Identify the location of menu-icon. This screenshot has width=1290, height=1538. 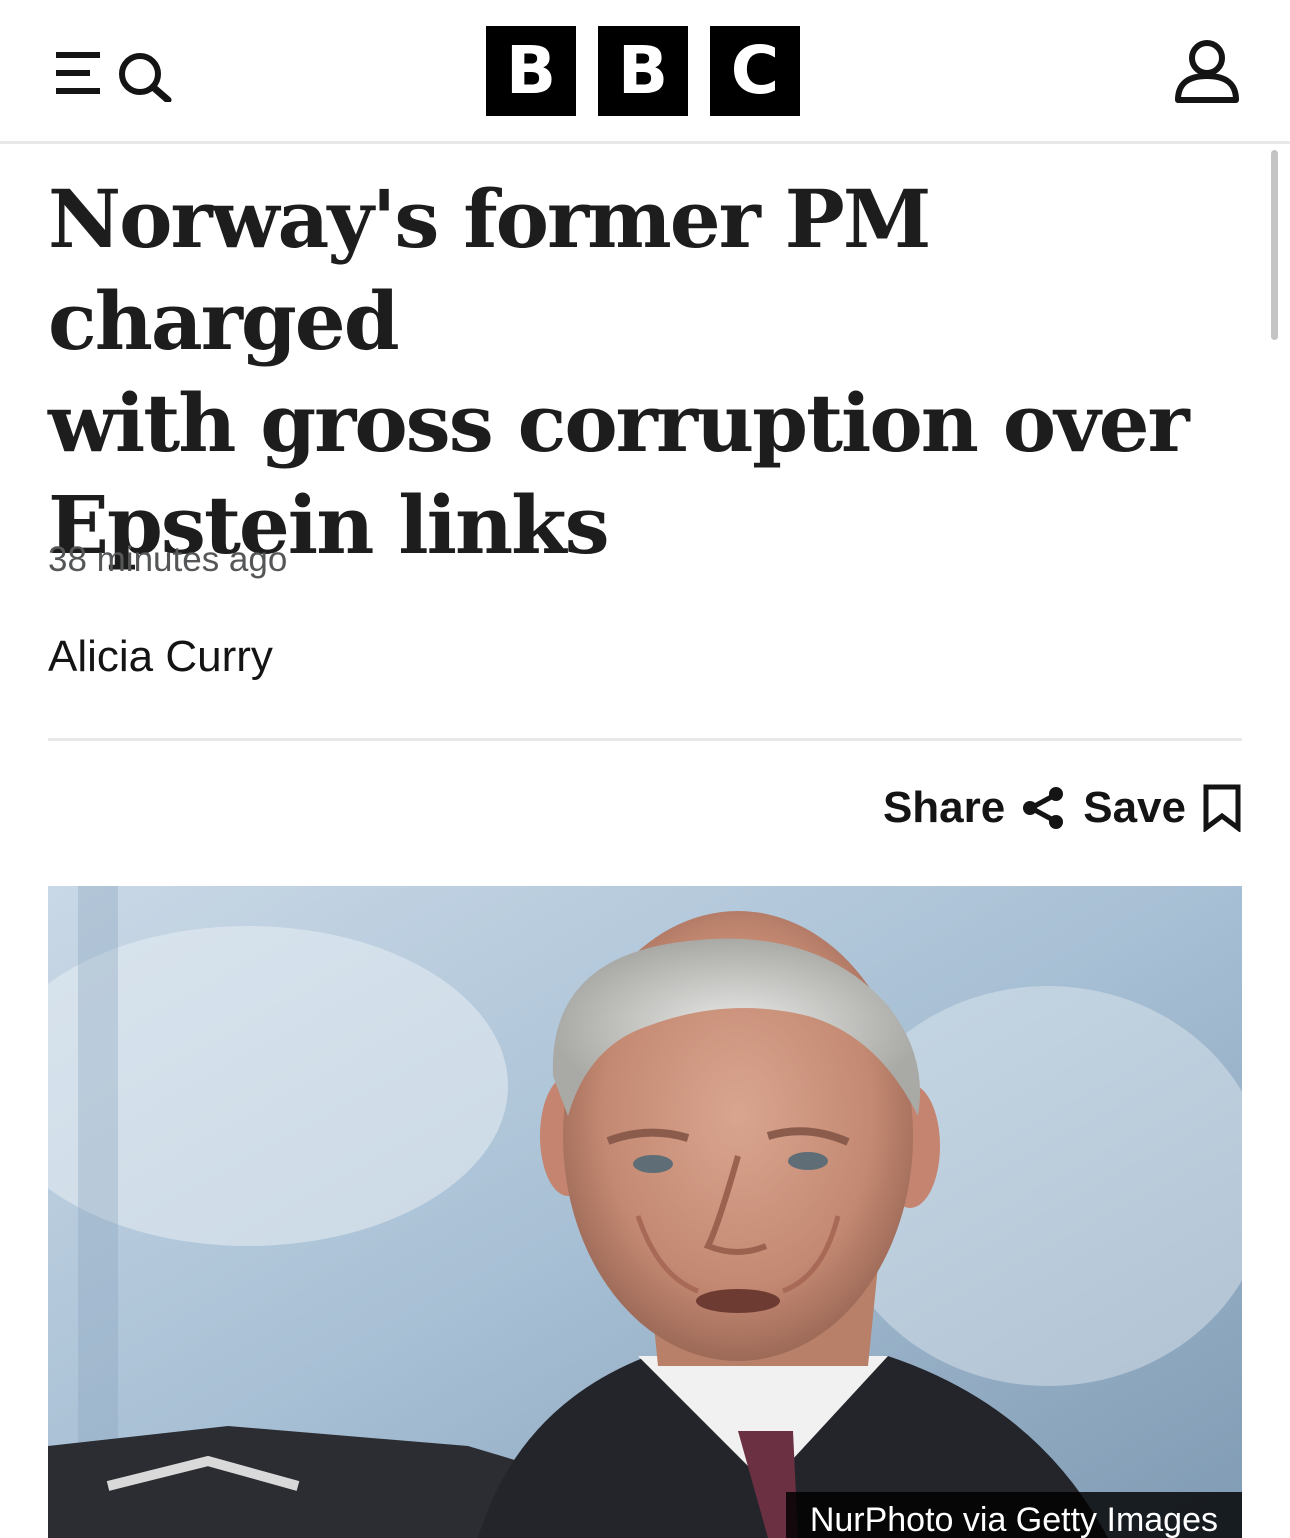
(79, 73).